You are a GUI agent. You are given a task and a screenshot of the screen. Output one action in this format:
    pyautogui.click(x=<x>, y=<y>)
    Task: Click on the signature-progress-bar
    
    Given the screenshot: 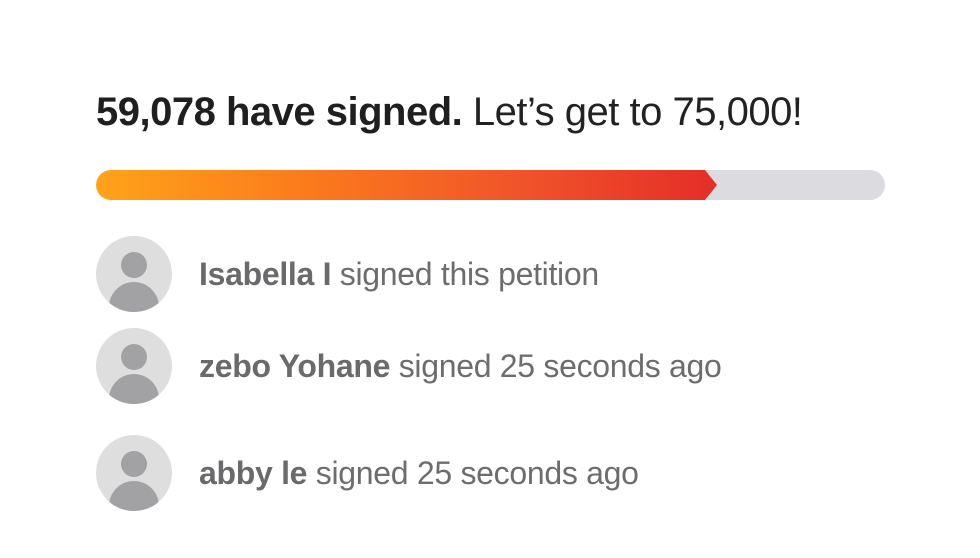 What is the action you would take?
    pyautogui.click(x=490, y=185)
    